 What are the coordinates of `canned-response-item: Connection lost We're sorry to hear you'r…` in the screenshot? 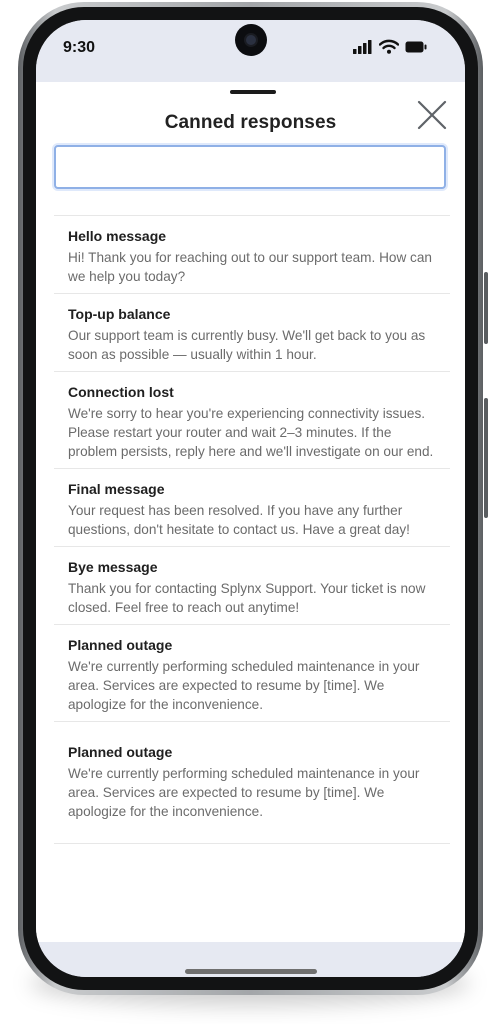 It's located at (252, 420).